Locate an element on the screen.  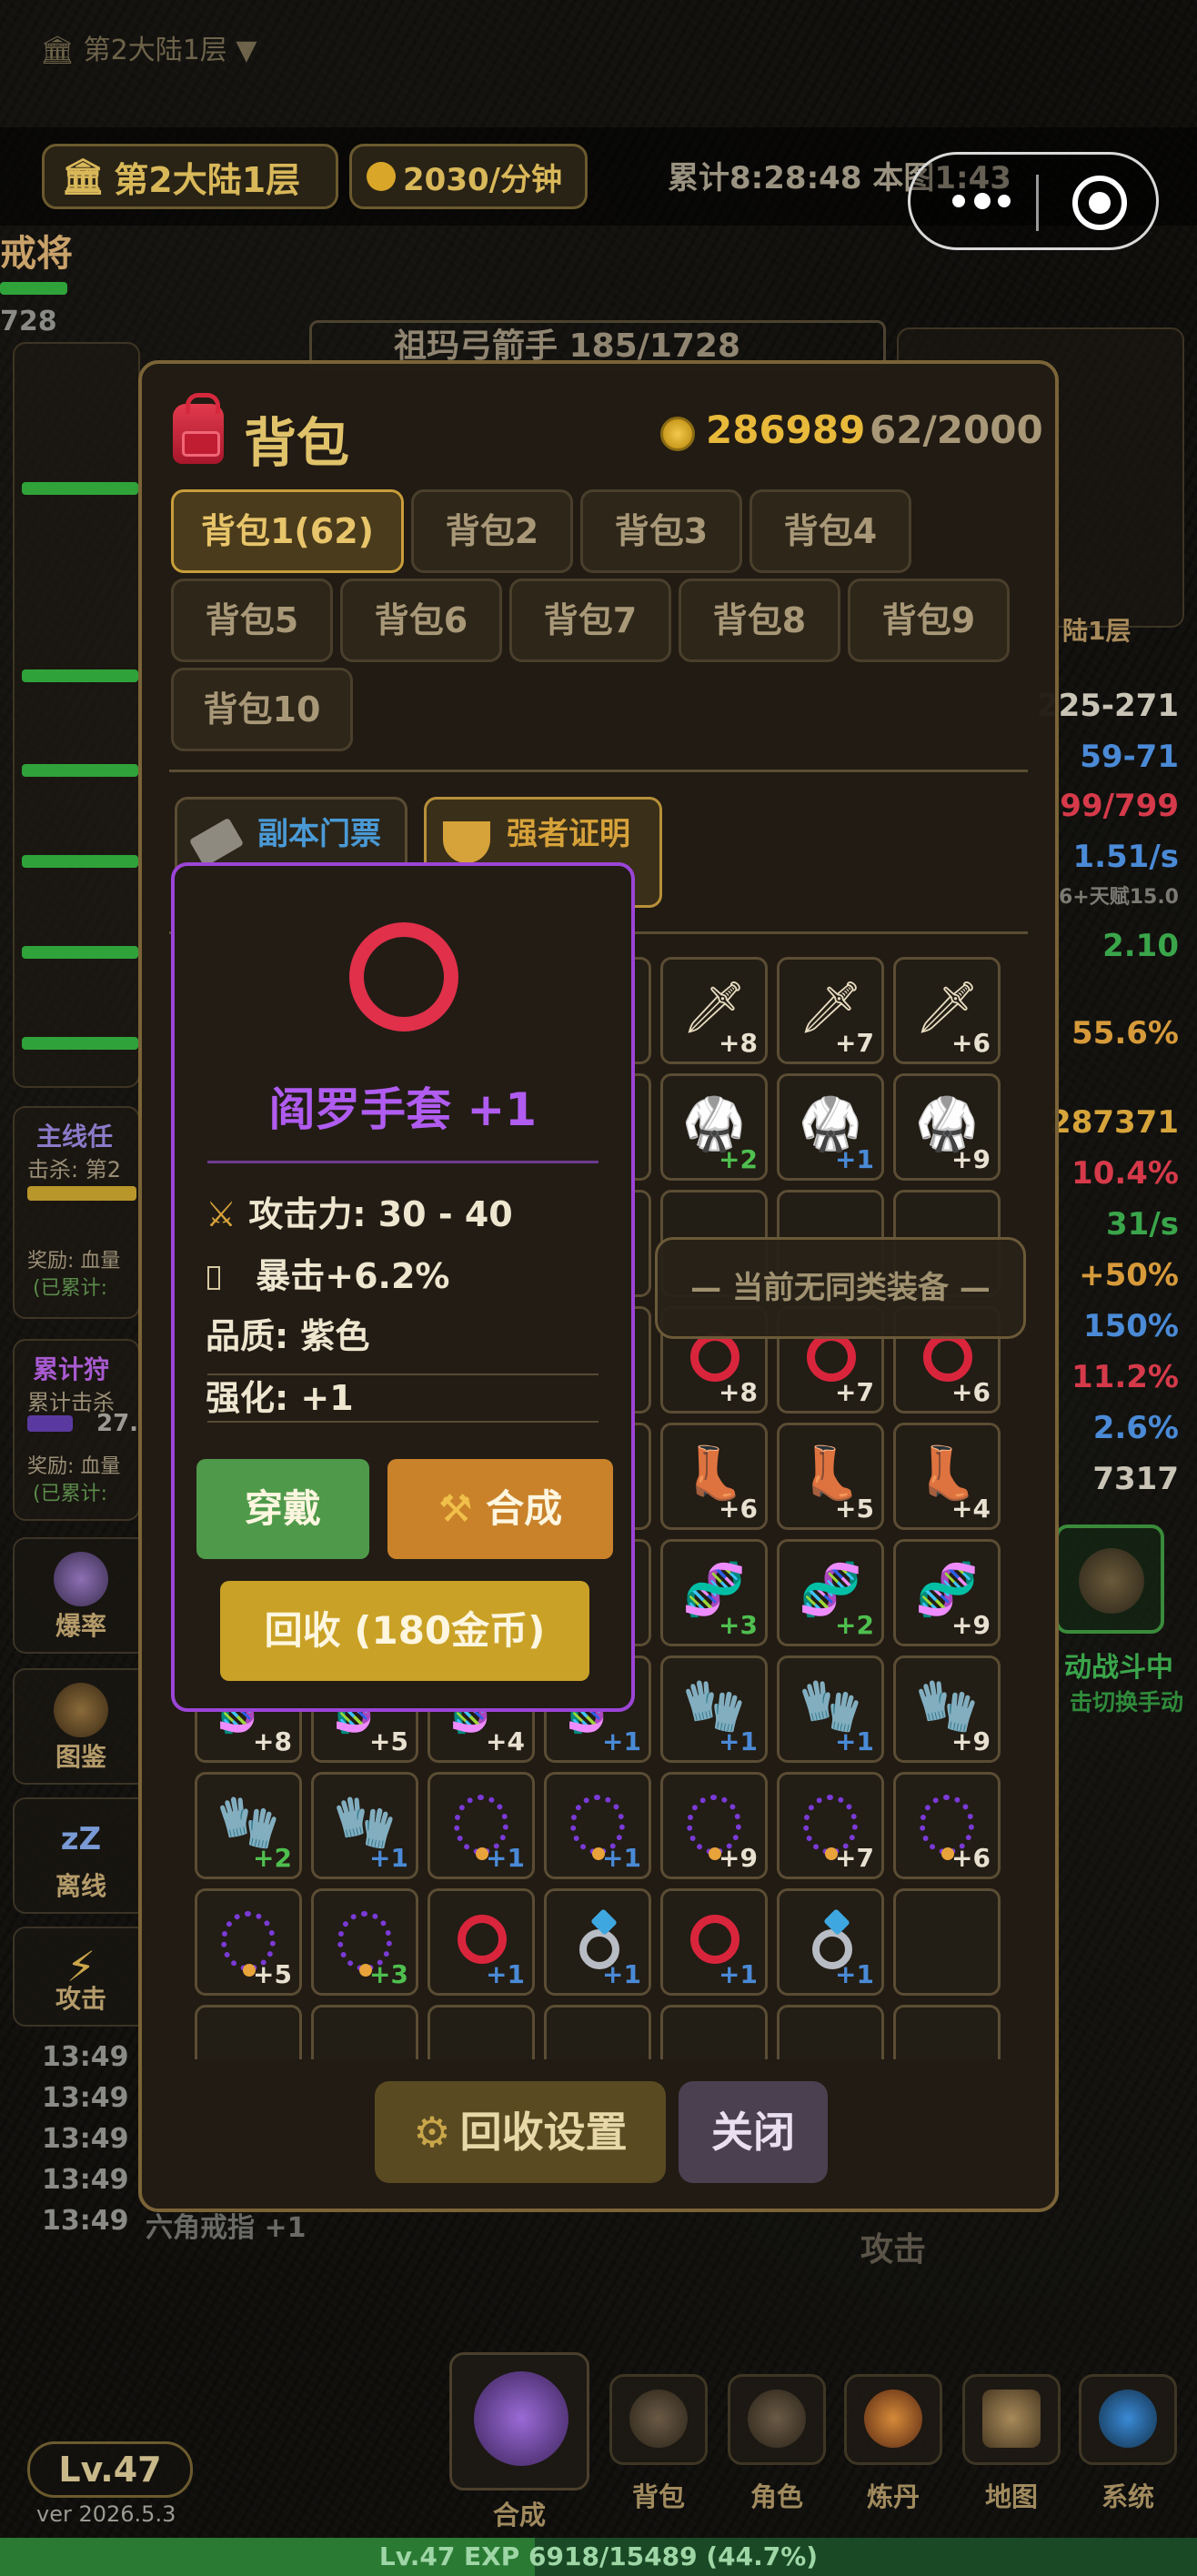
bag-item-slot: 🧬 +3 is located at coordinates (714, 1592).